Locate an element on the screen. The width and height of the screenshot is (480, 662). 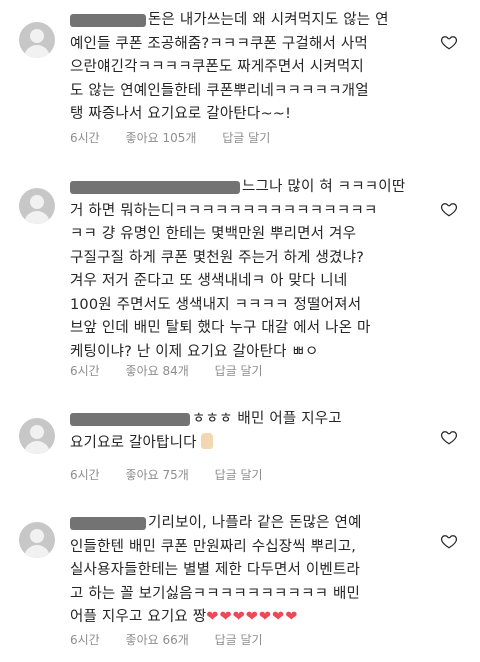
likes-count: 좋아요 84개 is located at coordinates (157, 370).